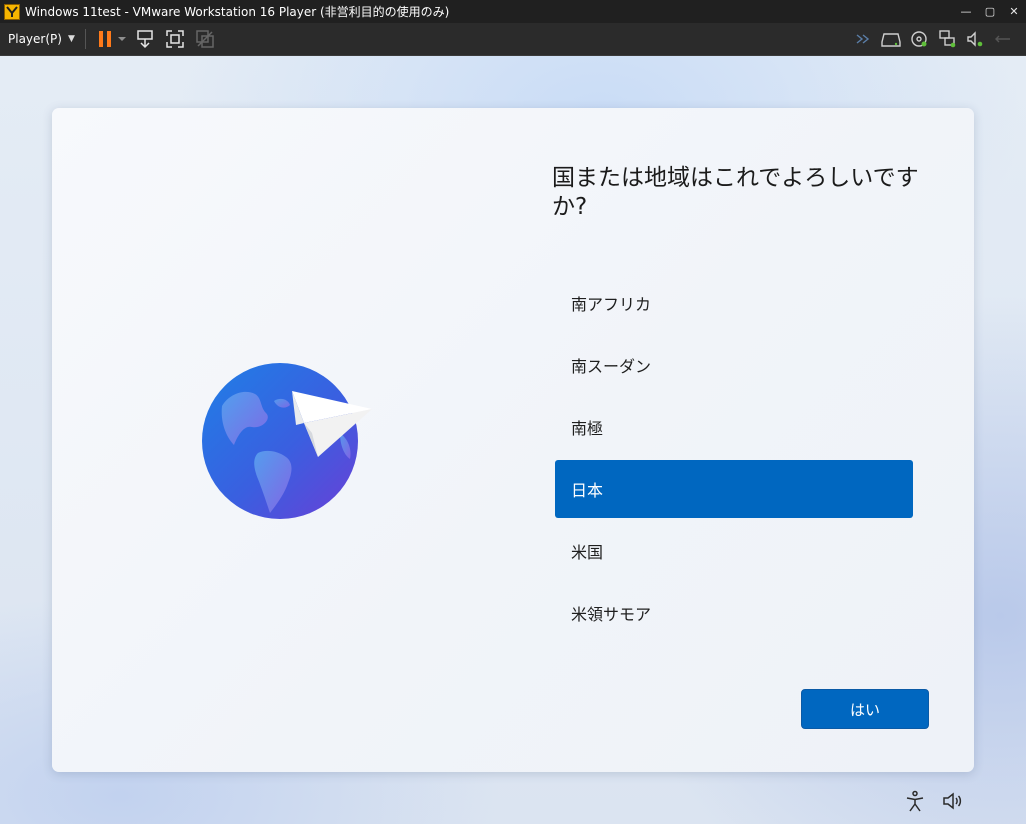 The width and height of the screenshot is (1026, 824). I want to click on region-list-item: 米国, so click(734, 551).